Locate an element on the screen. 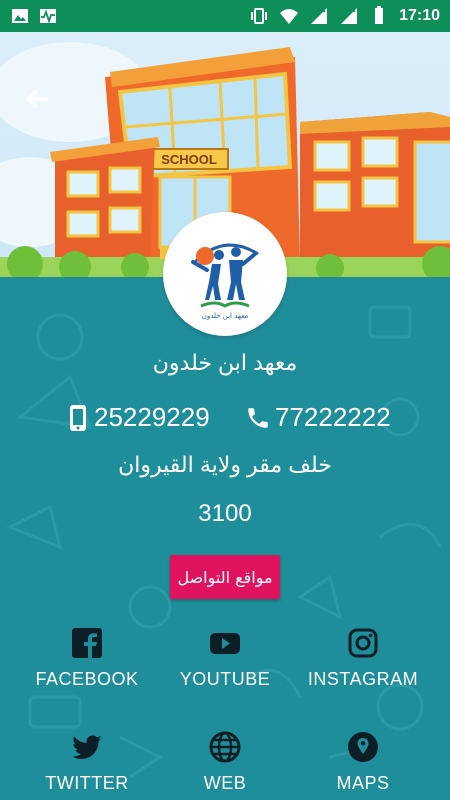 The height and width of the screenshot is (800, 450). instagram-link: INSTAGRAM is located at coordinates (363, 658).